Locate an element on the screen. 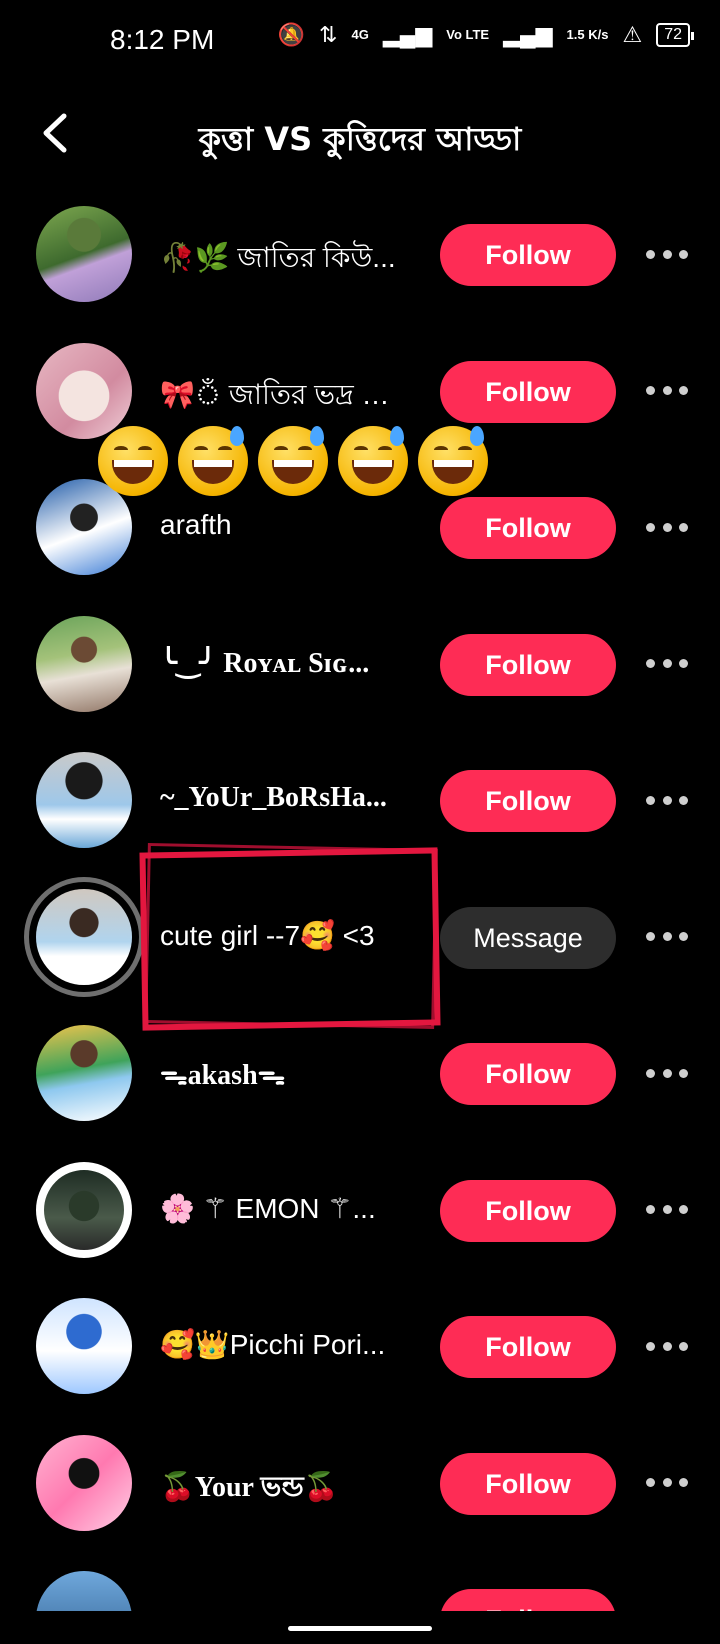 The width and height of the screenshot is (720, 1644). list-item-partial: Follow is located at coordinates (360, 1581).